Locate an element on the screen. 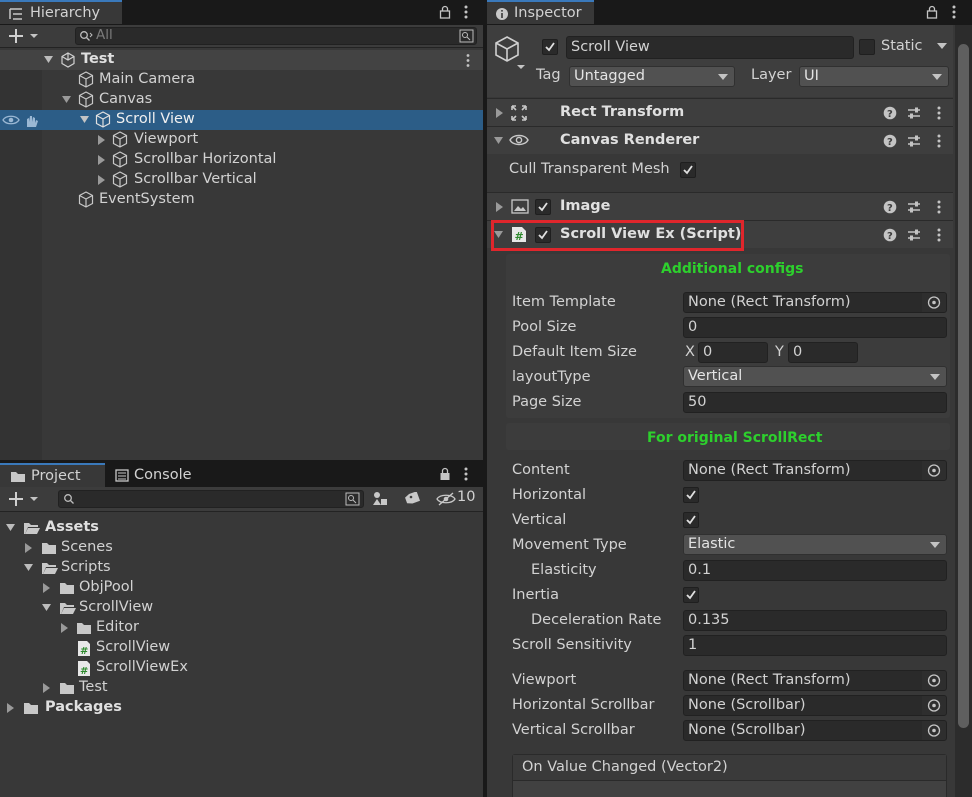  create-plus-icon is located at coordinates (24, 499).